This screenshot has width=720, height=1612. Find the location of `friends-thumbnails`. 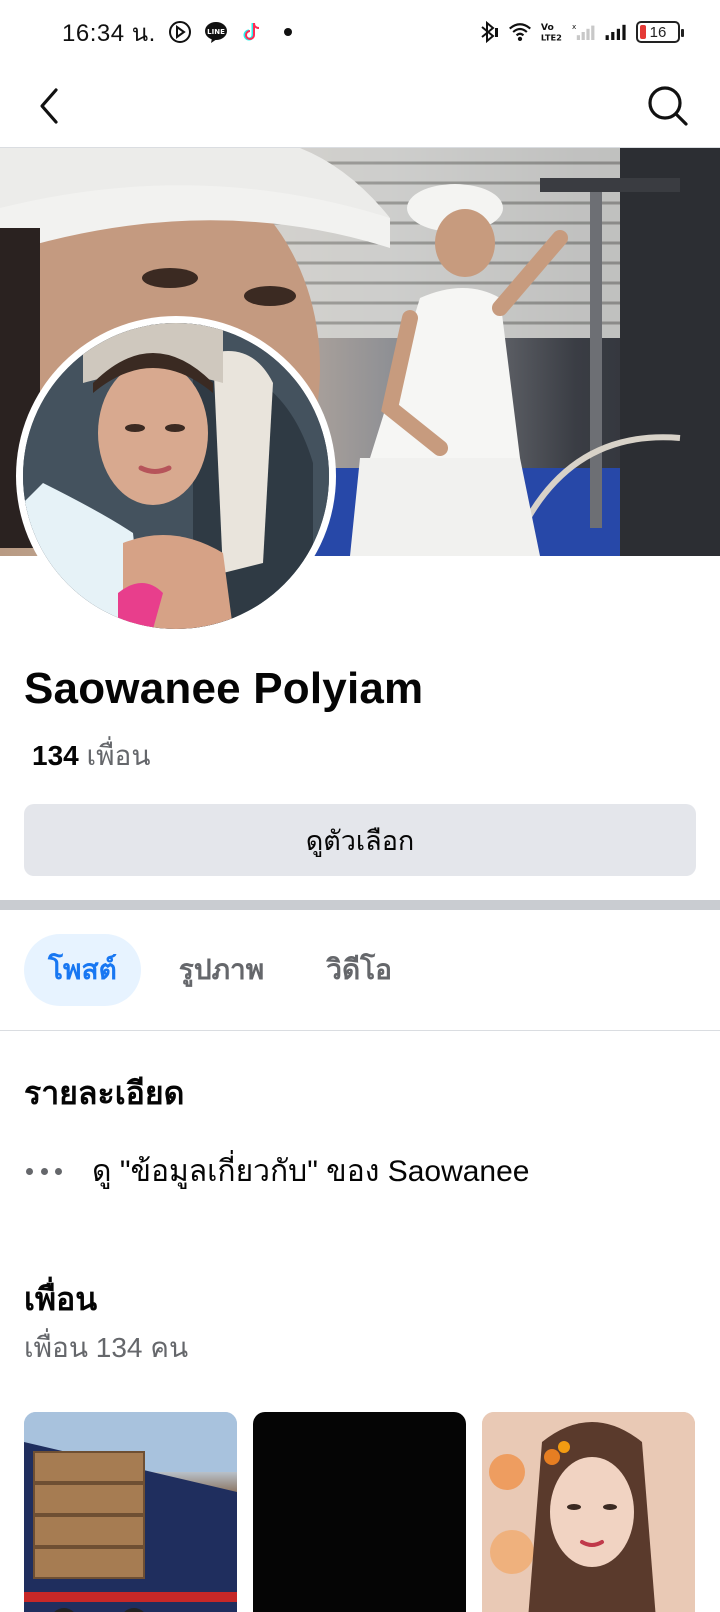

friends-thumbnails is located at coordinates (359, 1512).